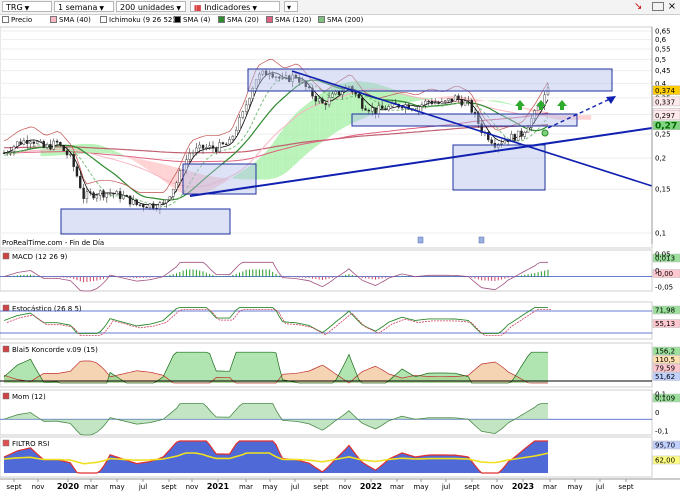  Describe the element at coordinates (294, 487) in the screenshot. I see `x-tick-label: jul` at that location.